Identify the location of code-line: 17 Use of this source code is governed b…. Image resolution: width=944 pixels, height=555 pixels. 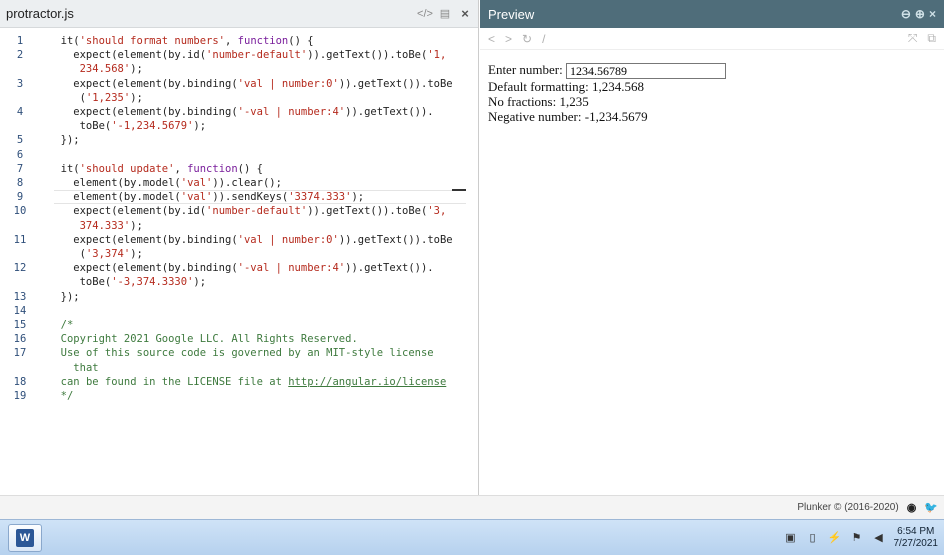
(239, 353).